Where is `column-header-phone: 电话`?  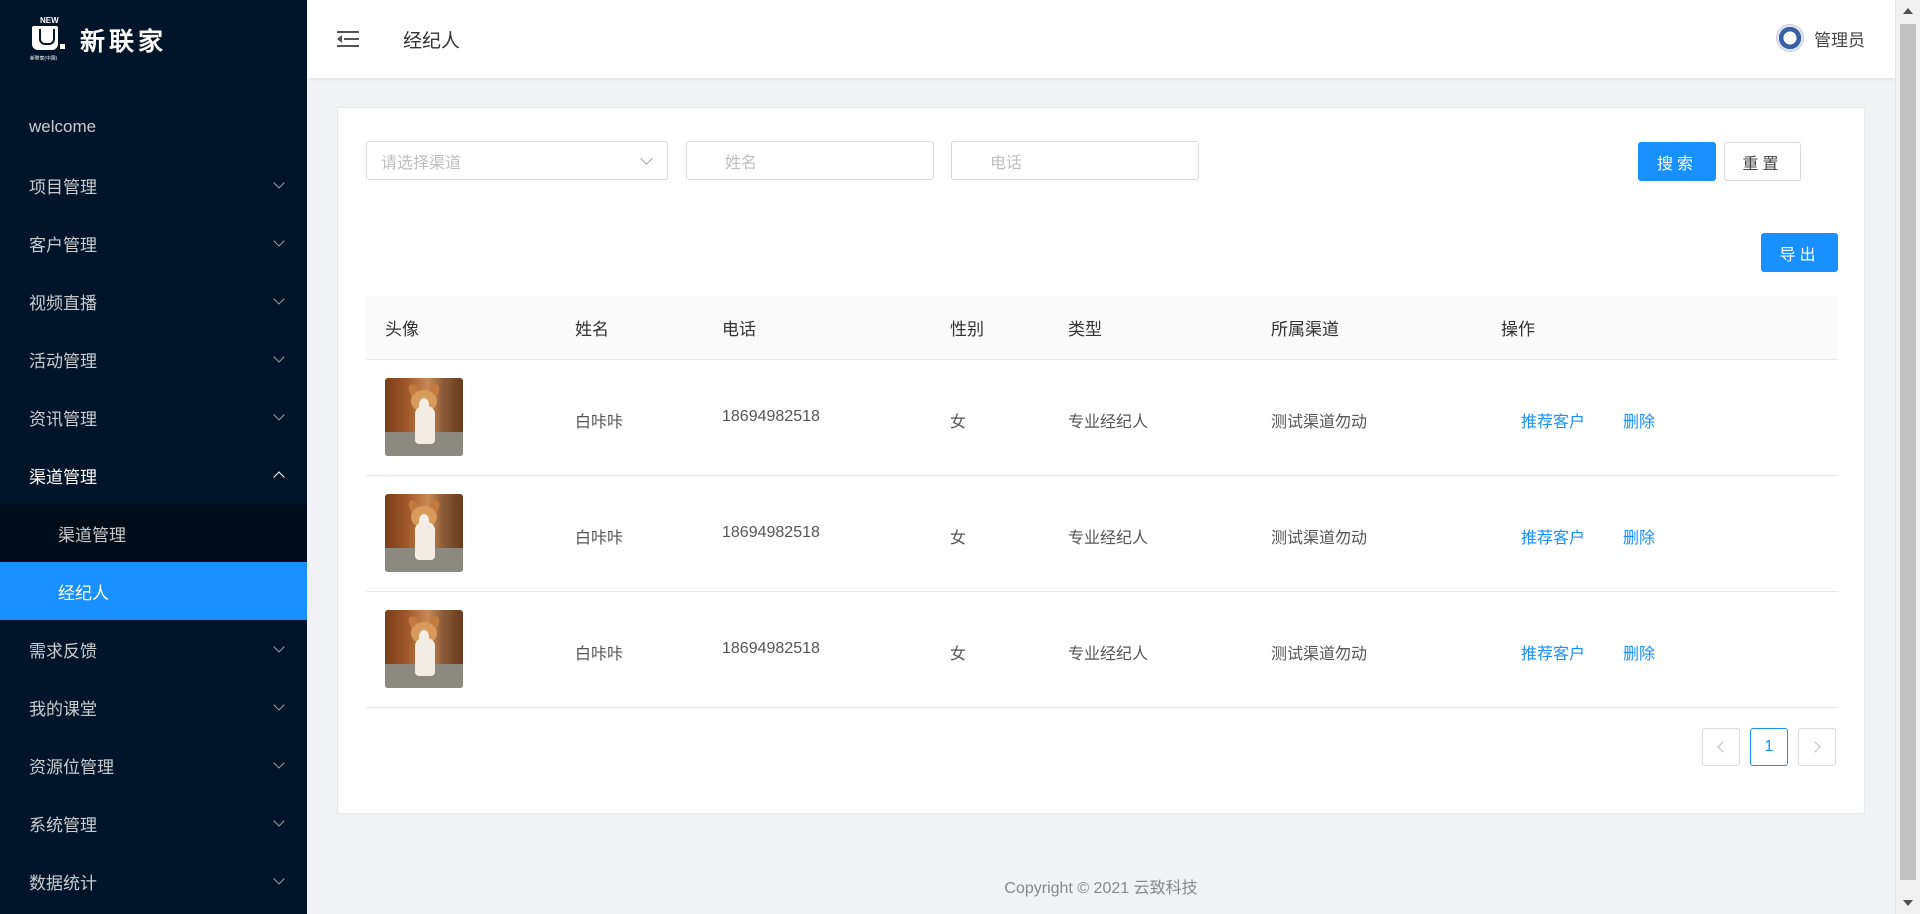
column-header-phone: 电话 is located at coordinates (739, 329).